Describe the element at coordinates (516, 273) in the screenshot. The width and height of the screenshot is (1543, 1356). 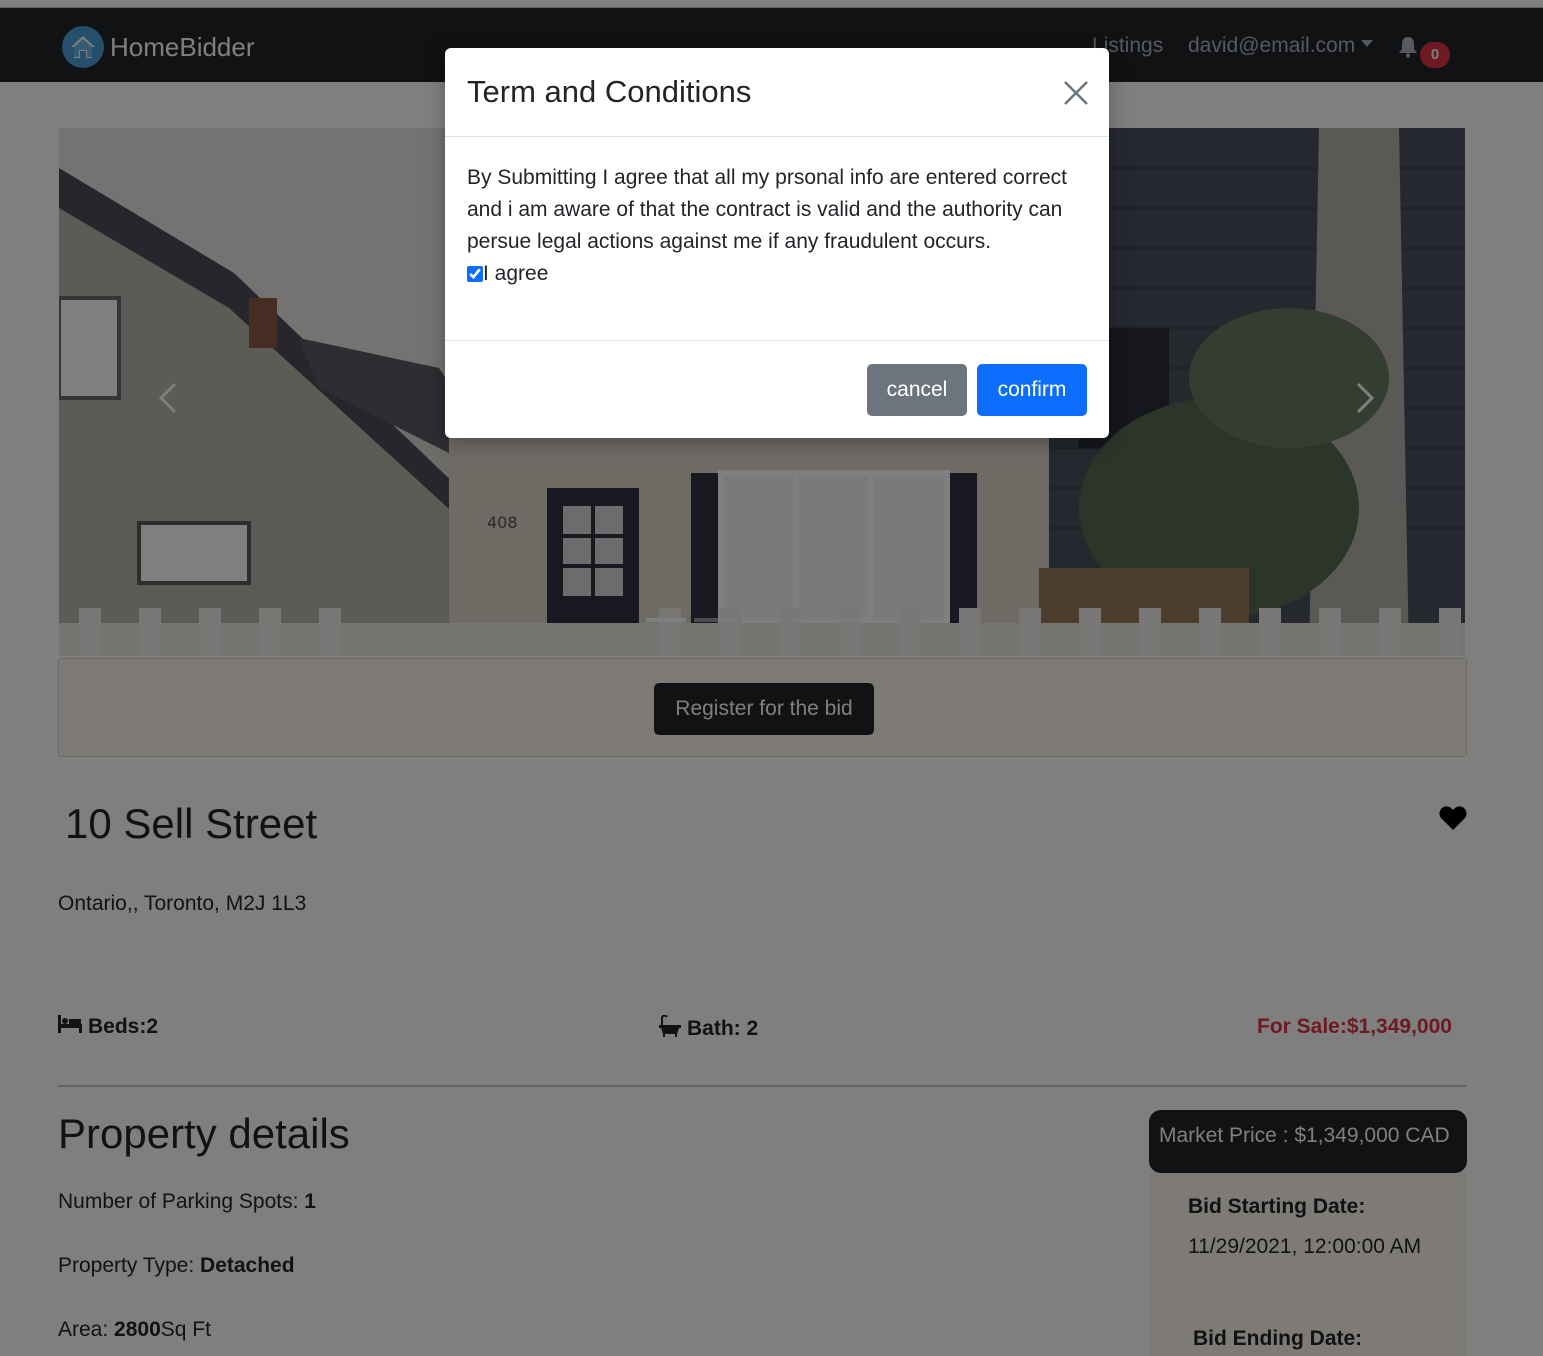
I see `agree-label: I agree` at that location.